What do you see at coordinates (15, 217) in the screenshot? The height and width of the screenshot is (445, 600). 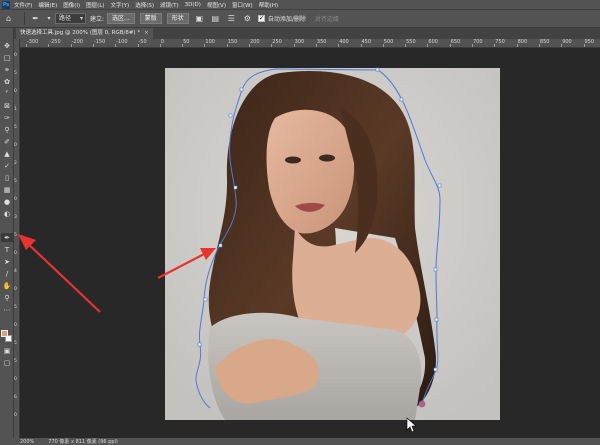 I see `ruler-label: 3` at bounding box center [15, 217].